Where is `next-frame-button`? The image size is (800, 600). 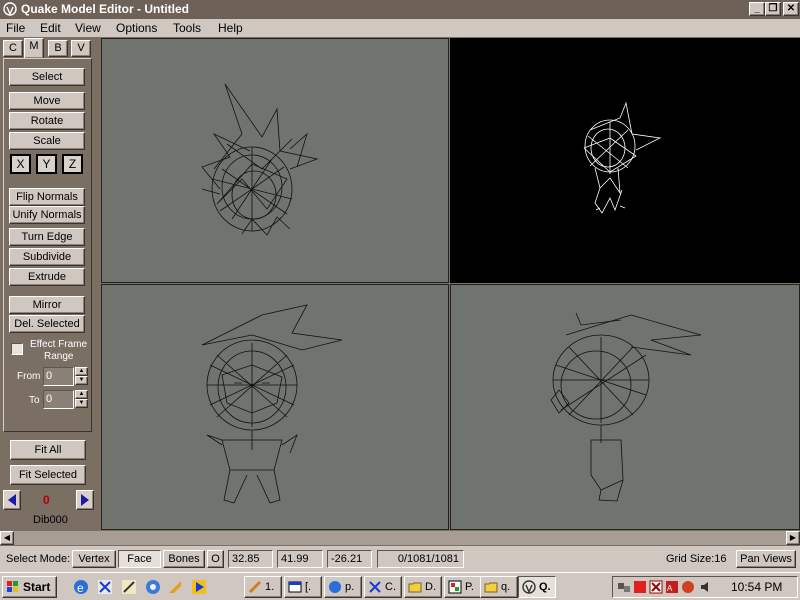 next-frame-button is located at coordinates (85, 500).